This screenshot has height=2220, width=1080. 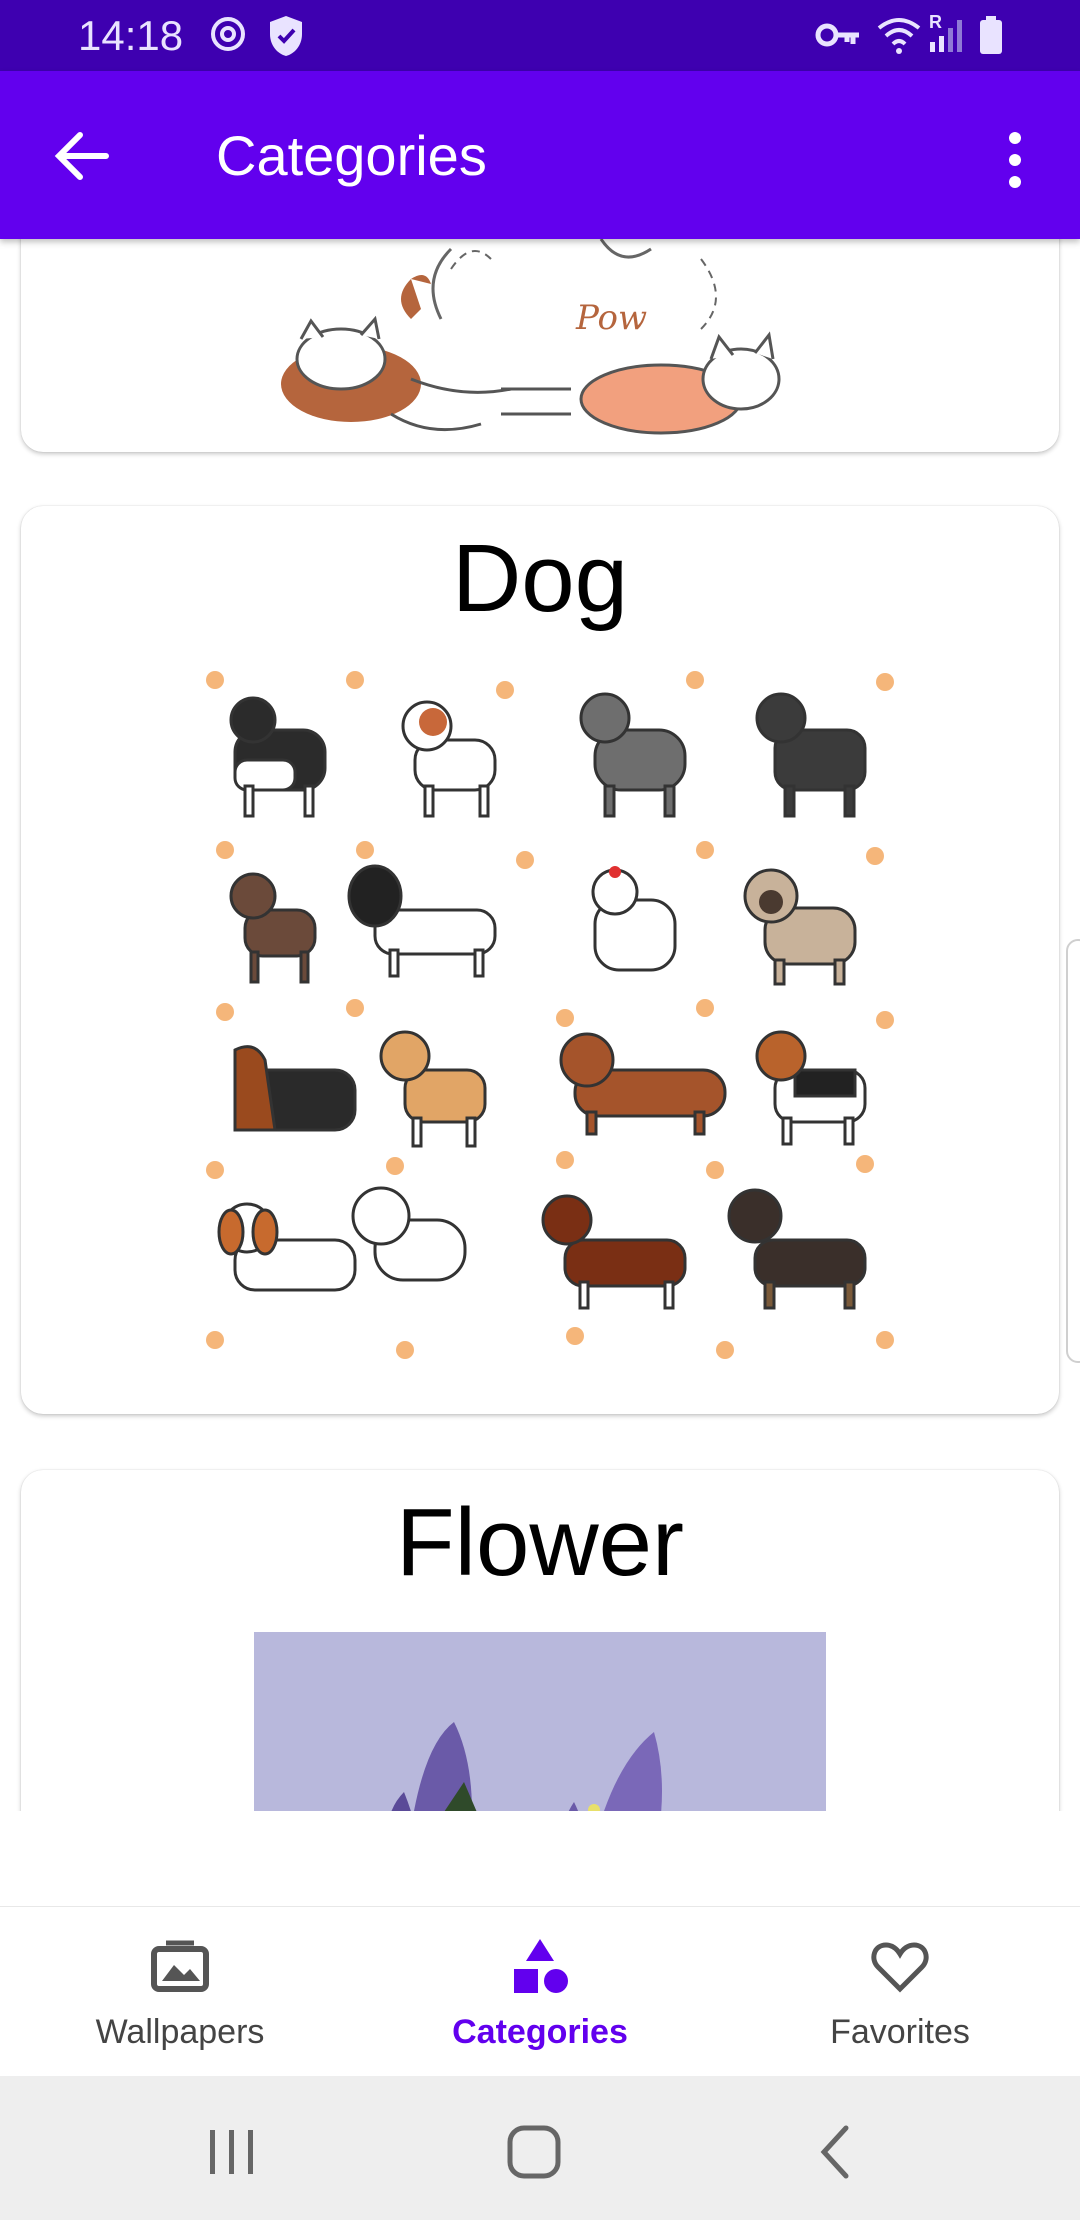 I want to click on category-card-flower: Flower, so click(x=540, y=1640).